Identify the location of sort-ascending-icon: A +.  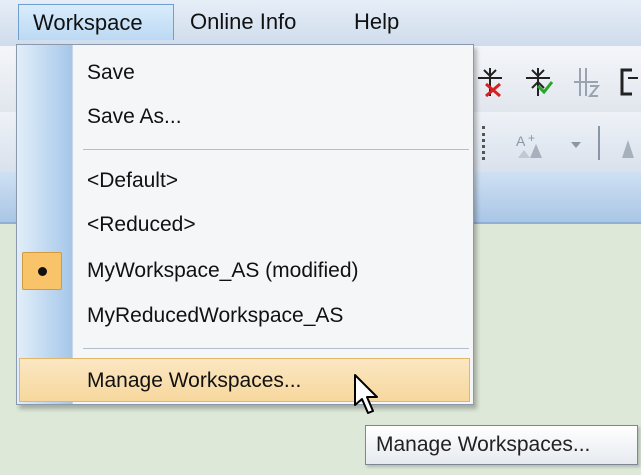
(532, 146).